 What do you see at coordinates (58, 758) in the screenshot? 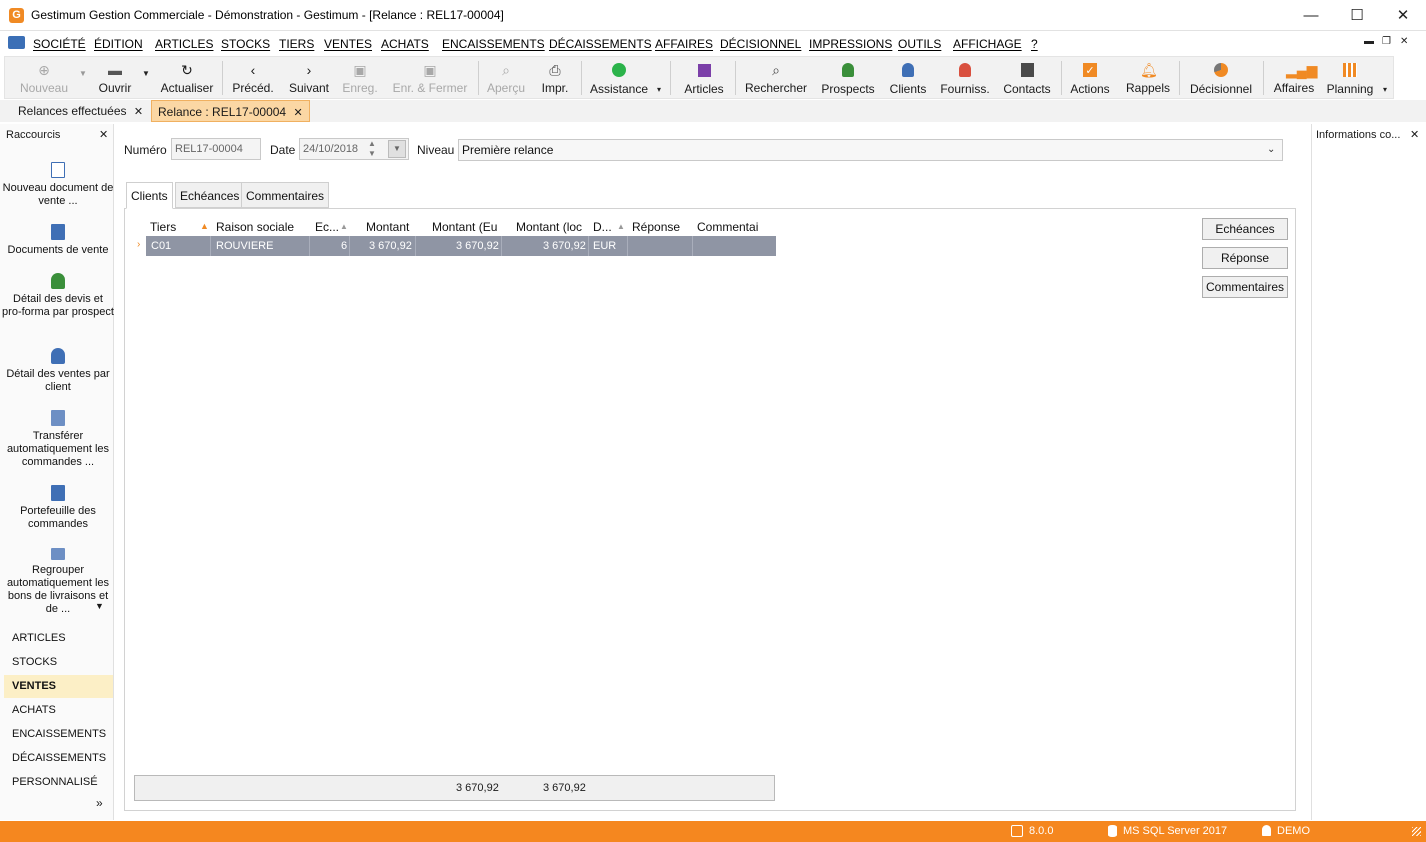
I see `nav-decaissements: DÉCAISSEMENTS` at bounding box center [58, 758].